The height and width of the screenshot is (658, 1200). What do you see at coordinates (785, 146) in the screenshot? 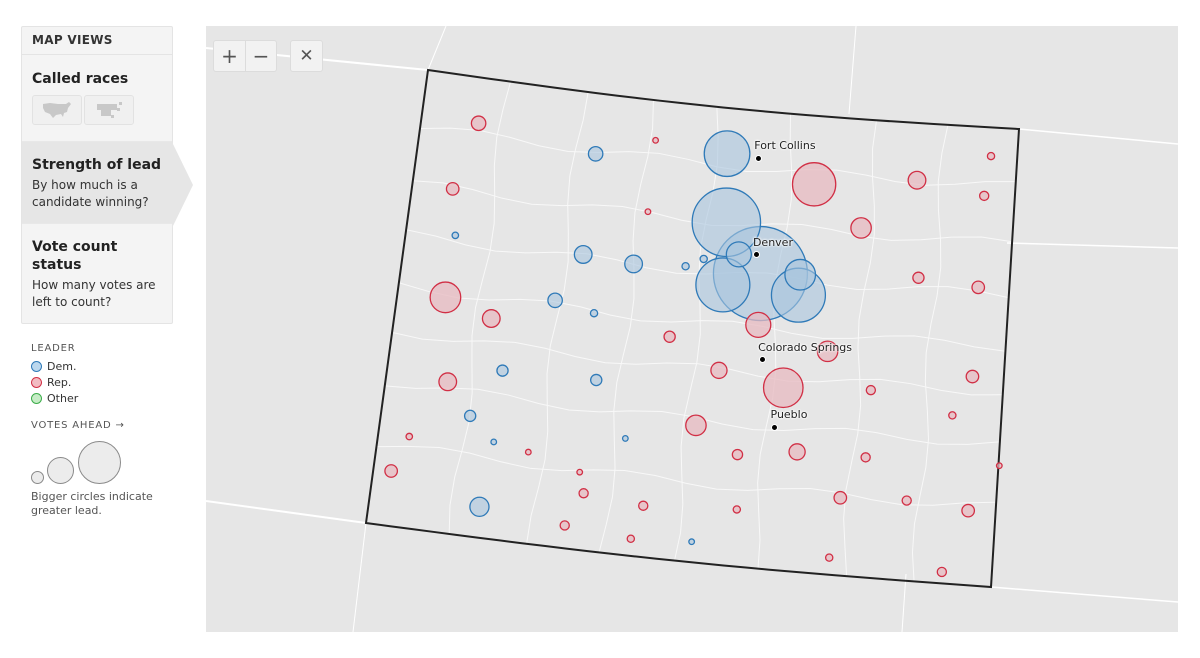
I see `city-label: Fort Collins` at bounding box center [785, 146].